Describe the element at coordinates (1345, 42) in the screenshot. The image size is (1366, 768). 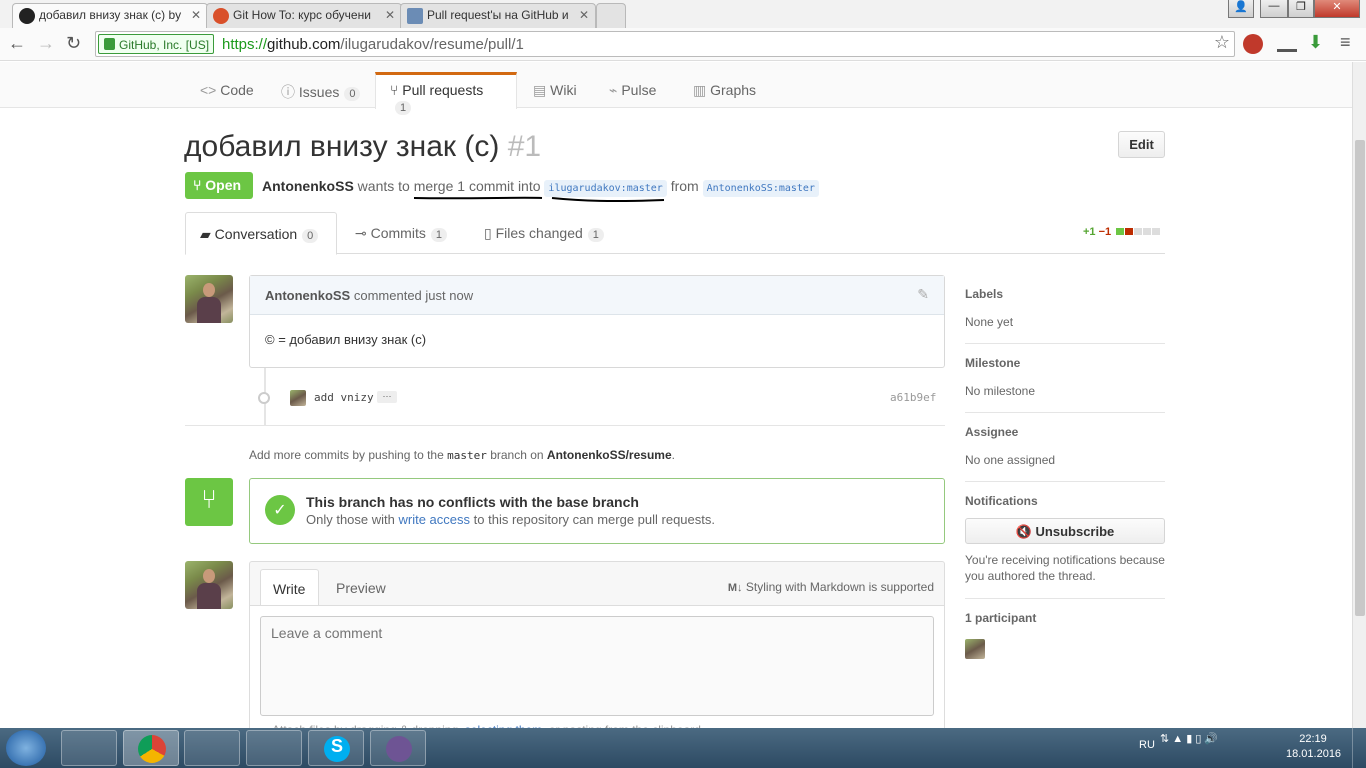
I see `menu-icon: ≡` at that location.